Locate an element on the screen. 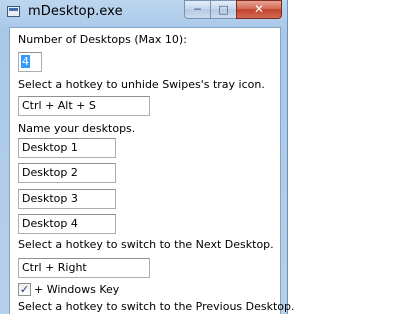  num-desktops-input: 4 is located at coordinates (30, 62).